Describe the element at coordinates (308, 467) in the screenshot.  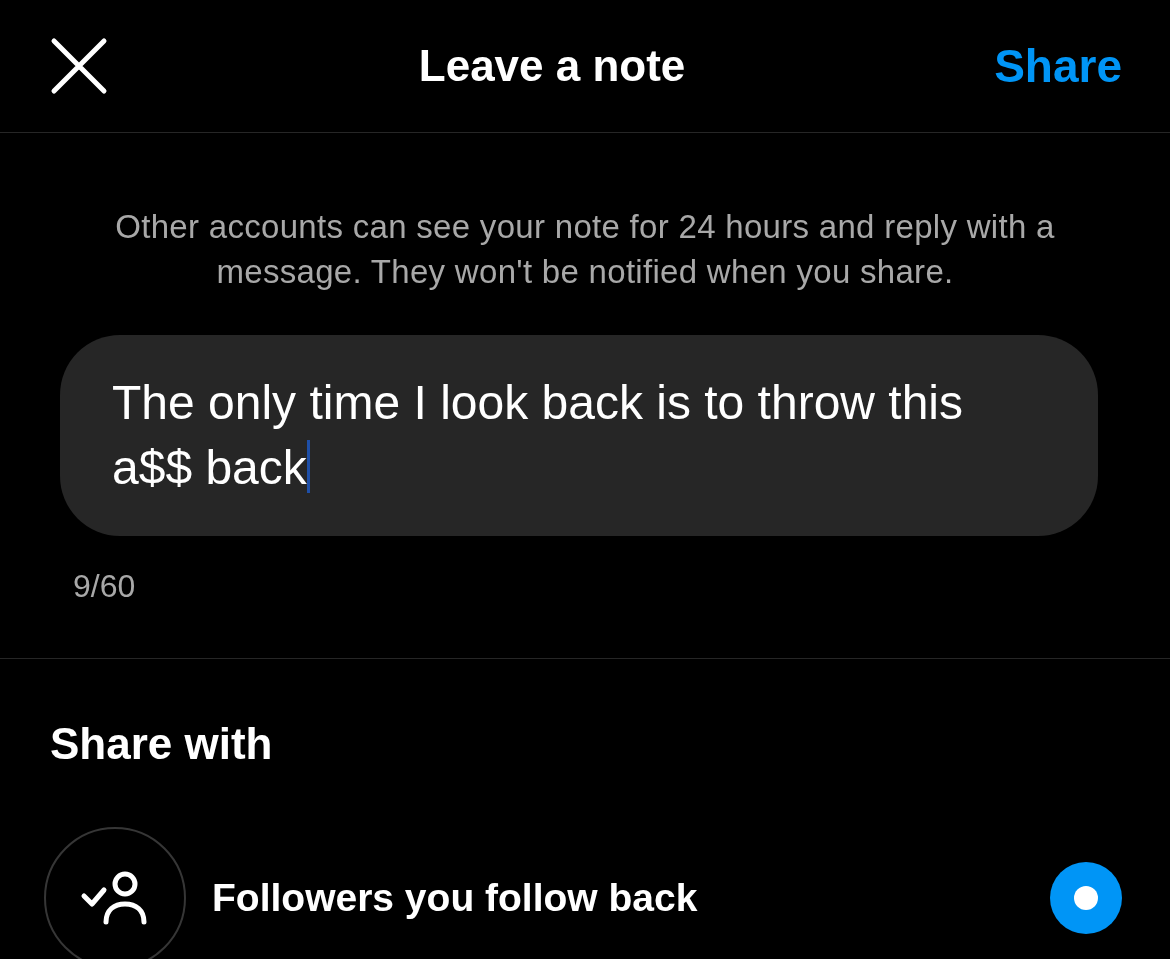
I see `text-cursor` at that location.